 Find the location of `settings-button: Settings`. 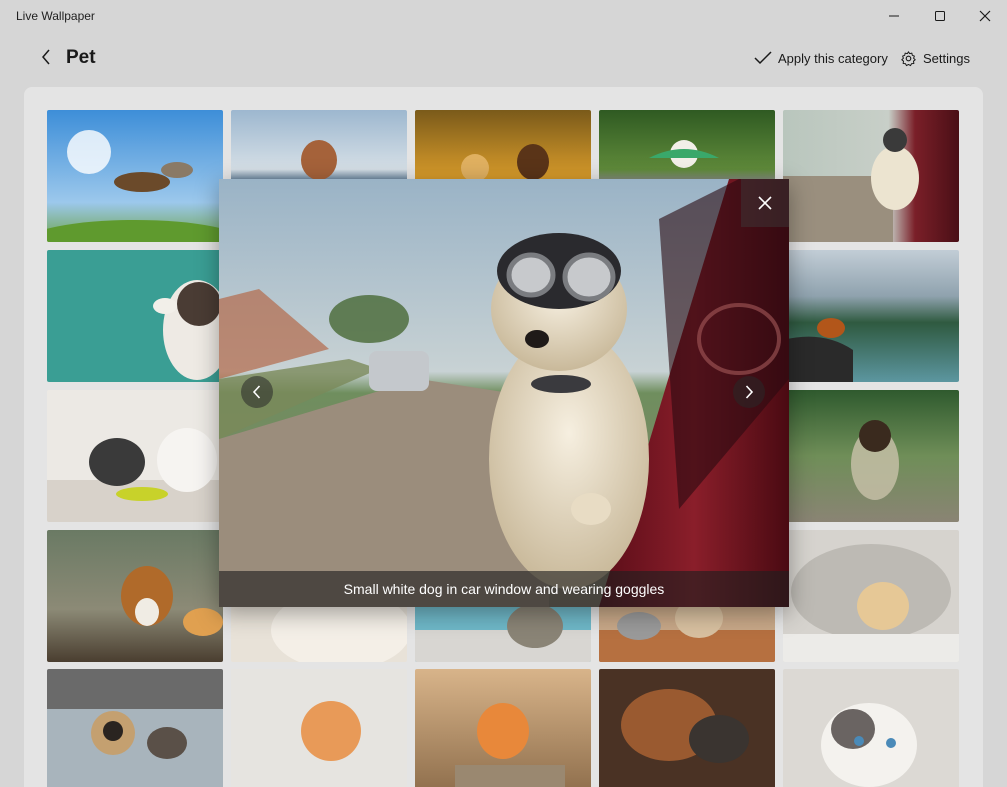

settings-button: Settings is located at coordinates (935, 58).